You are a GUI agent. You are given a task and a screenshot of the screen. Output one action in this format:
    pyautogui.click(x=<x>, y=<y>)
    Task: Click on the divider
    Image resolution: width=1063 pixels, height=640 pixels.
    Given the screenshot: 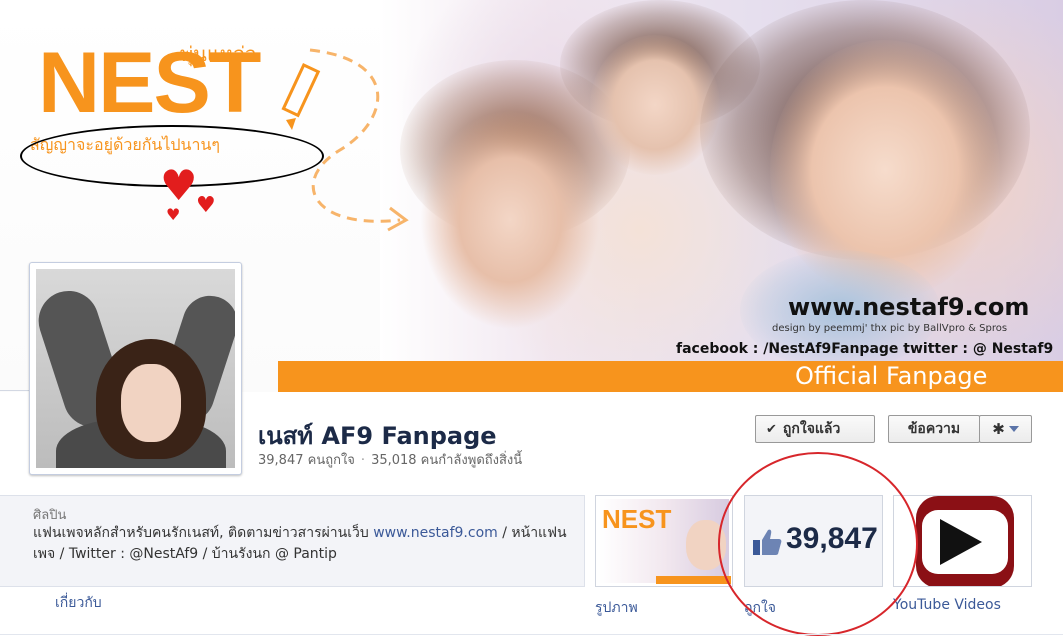 What is the action you would take?
    pyautogui.click(x=14, y=390)
    